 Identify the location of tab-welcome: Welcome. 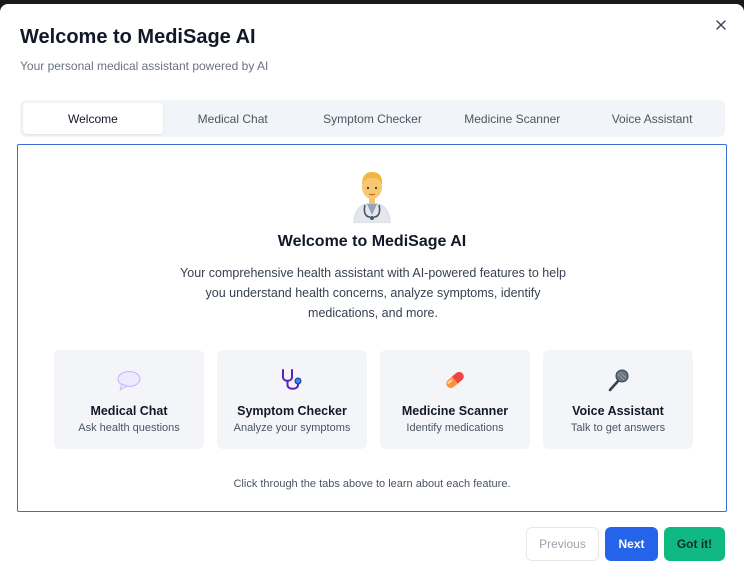
(93, 118).